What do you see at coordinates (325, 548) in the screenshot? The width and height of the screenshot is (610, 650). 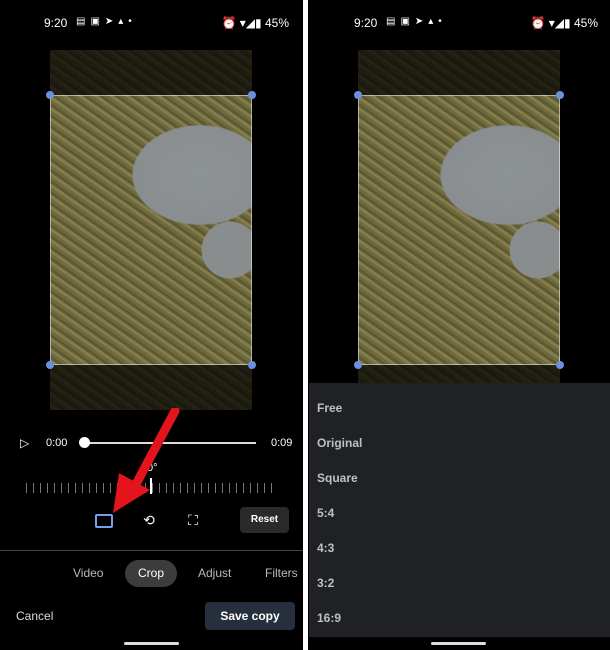 I see `menu-item-4-3: 4:3` at bounding box center [325, 548].